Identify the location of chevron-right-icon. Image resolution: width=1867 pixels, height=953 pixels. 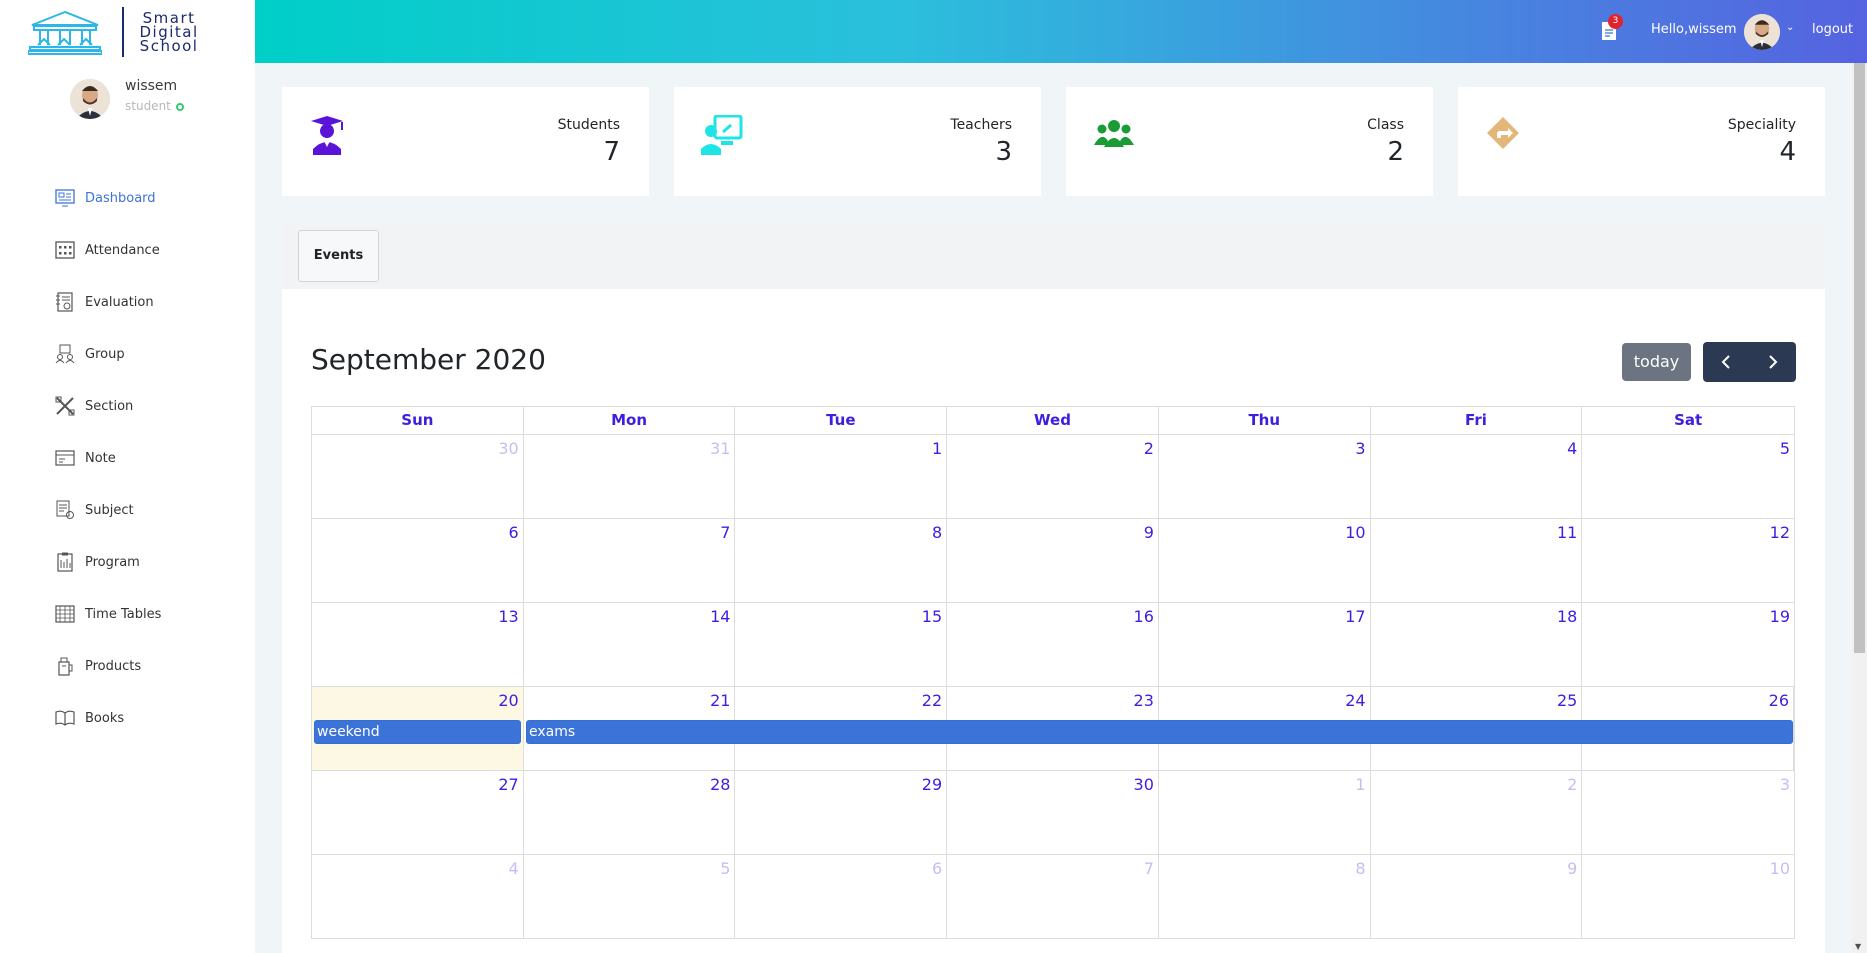
(1773, 362).